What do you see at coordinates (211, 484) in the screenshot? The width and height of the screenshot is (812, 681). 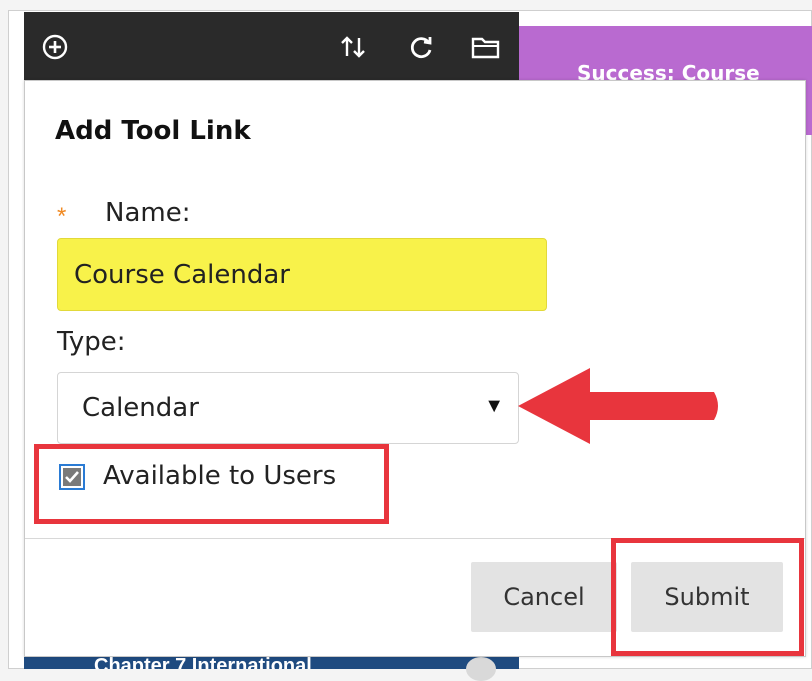 I see `checkbox-highlight-box` at bounding box center [211, 484].